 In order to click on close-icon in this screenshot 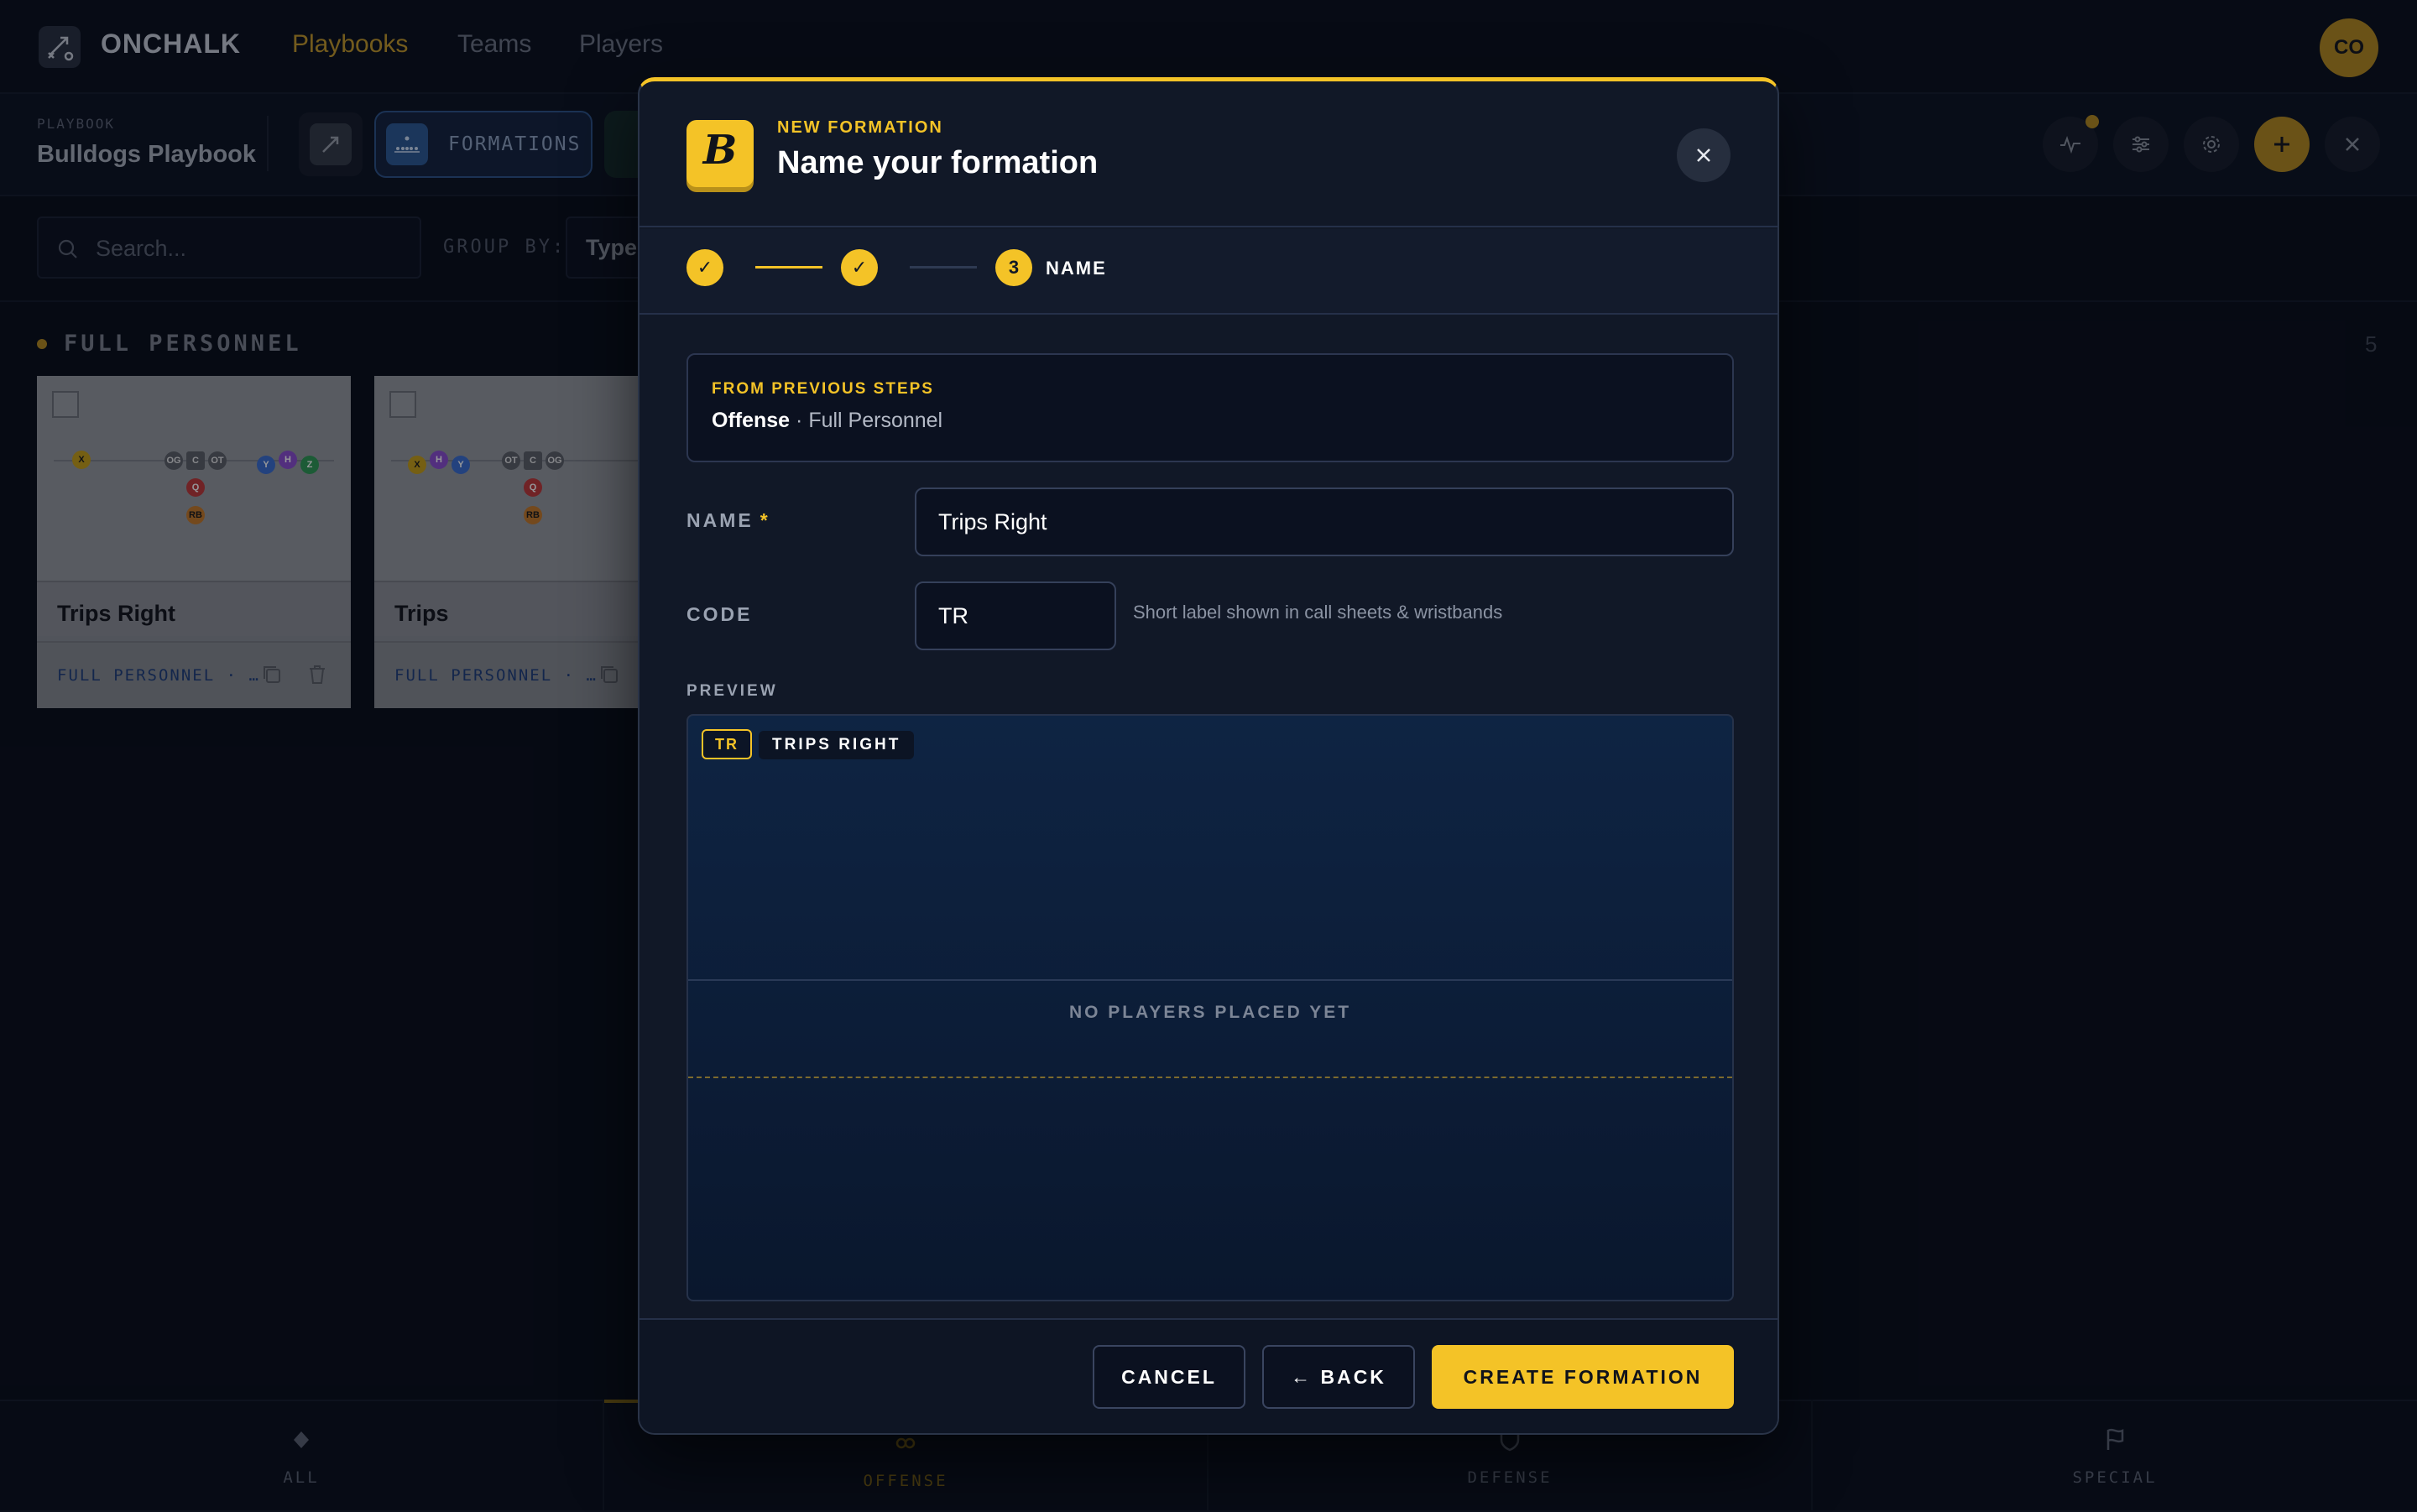, I will do `click(1703, 156)`.